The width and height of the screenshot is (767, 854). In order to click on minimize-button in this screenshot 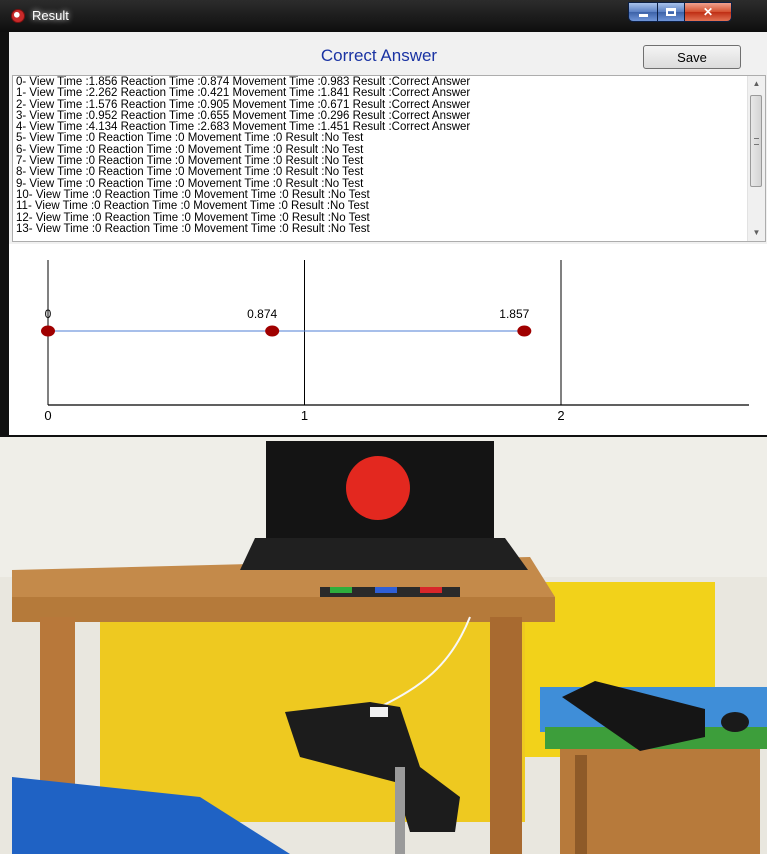, I will do `click(643, 12)`.